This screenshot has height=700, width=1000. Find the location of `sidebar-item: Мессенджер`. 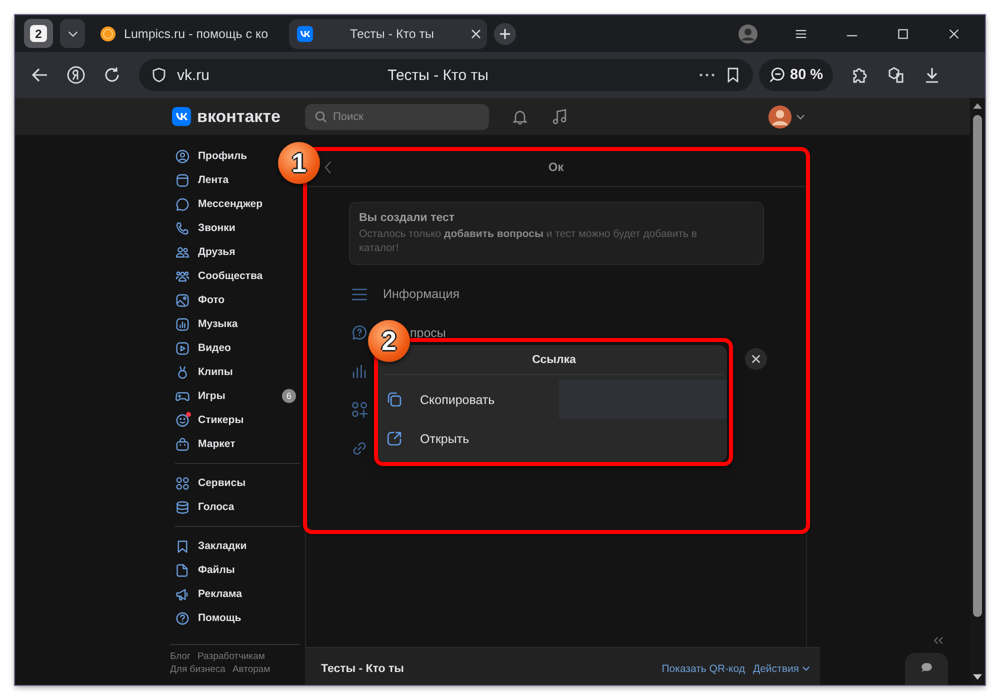

sidebar-item: Мессенджер is located at coordinates (219, 204).